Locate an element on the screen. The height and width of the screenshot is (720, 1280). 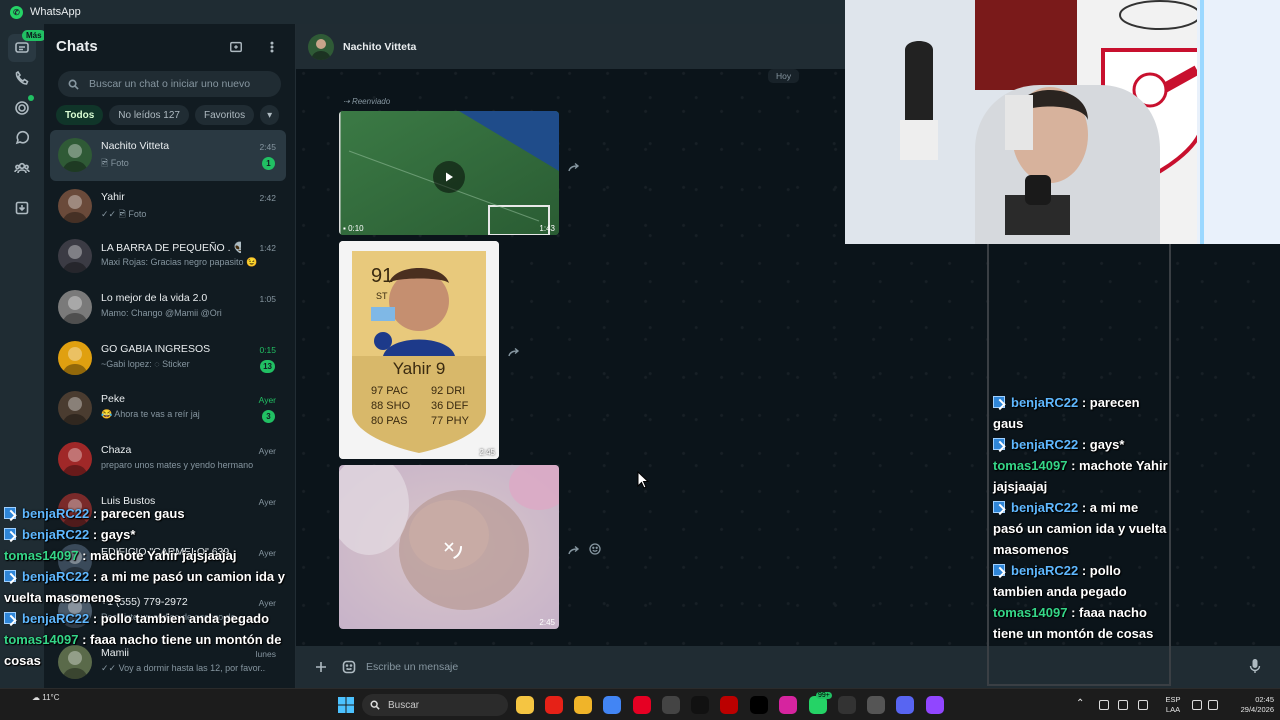
plus-icon is located at coordinates (321, 667).